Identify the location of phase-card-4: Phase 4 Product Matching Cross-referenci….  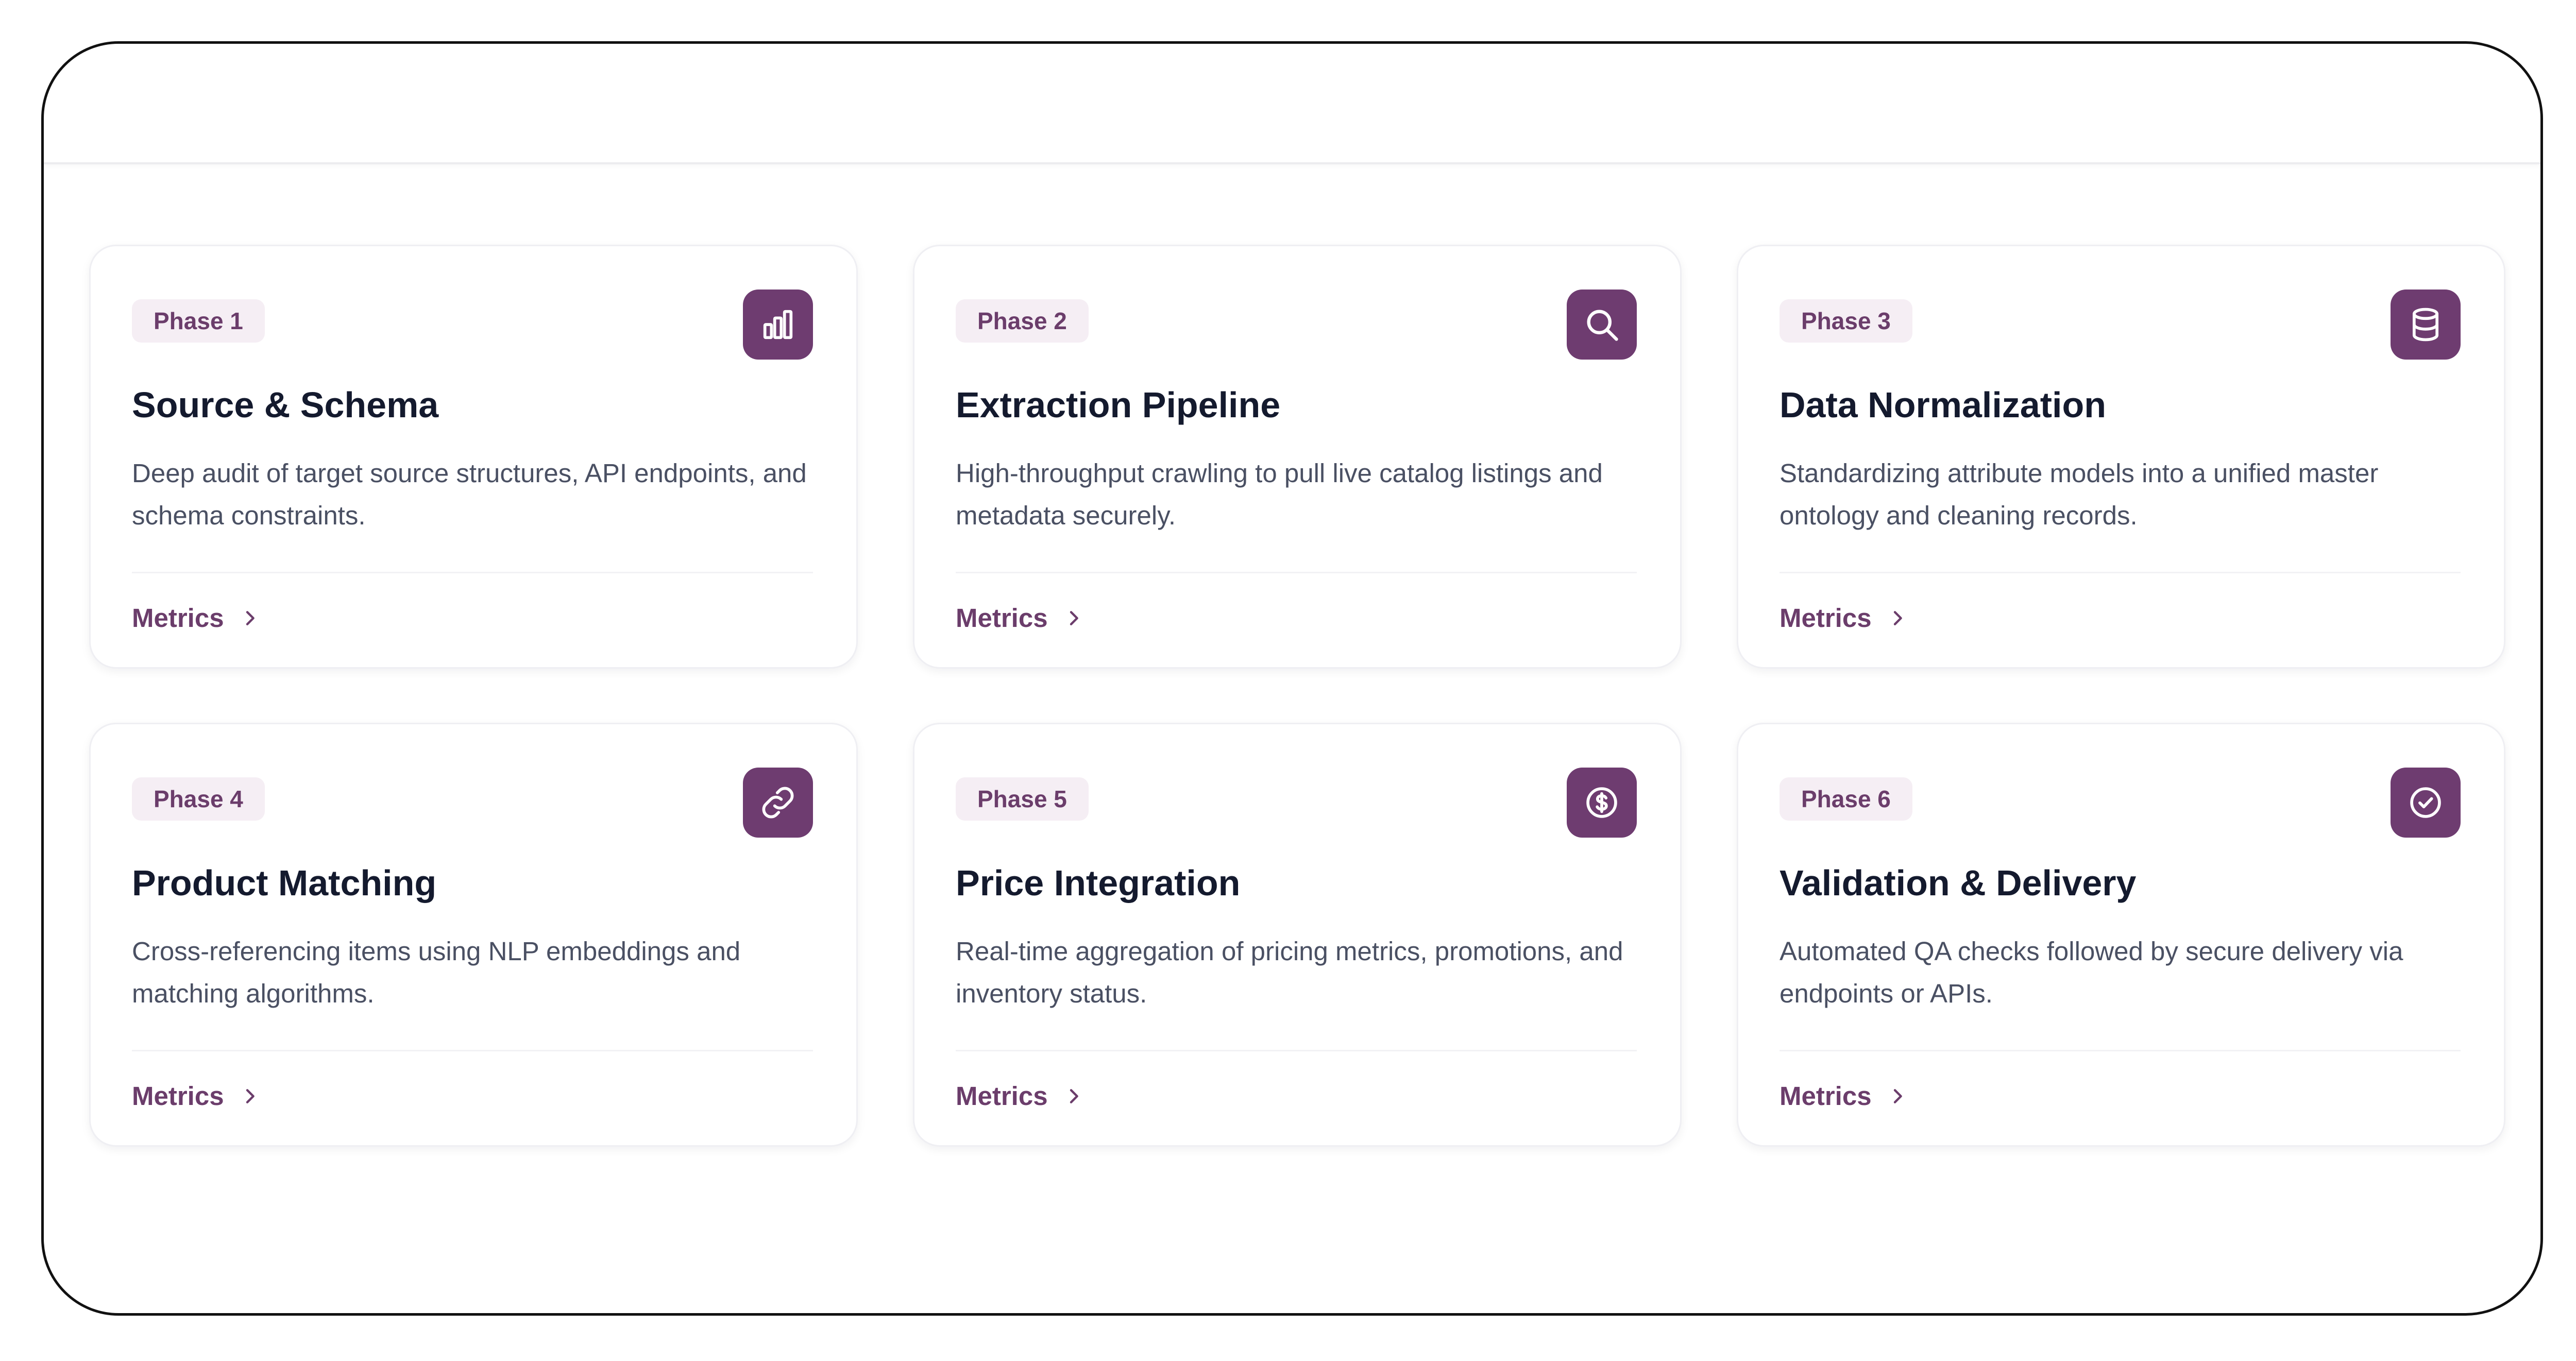
(473, 935).